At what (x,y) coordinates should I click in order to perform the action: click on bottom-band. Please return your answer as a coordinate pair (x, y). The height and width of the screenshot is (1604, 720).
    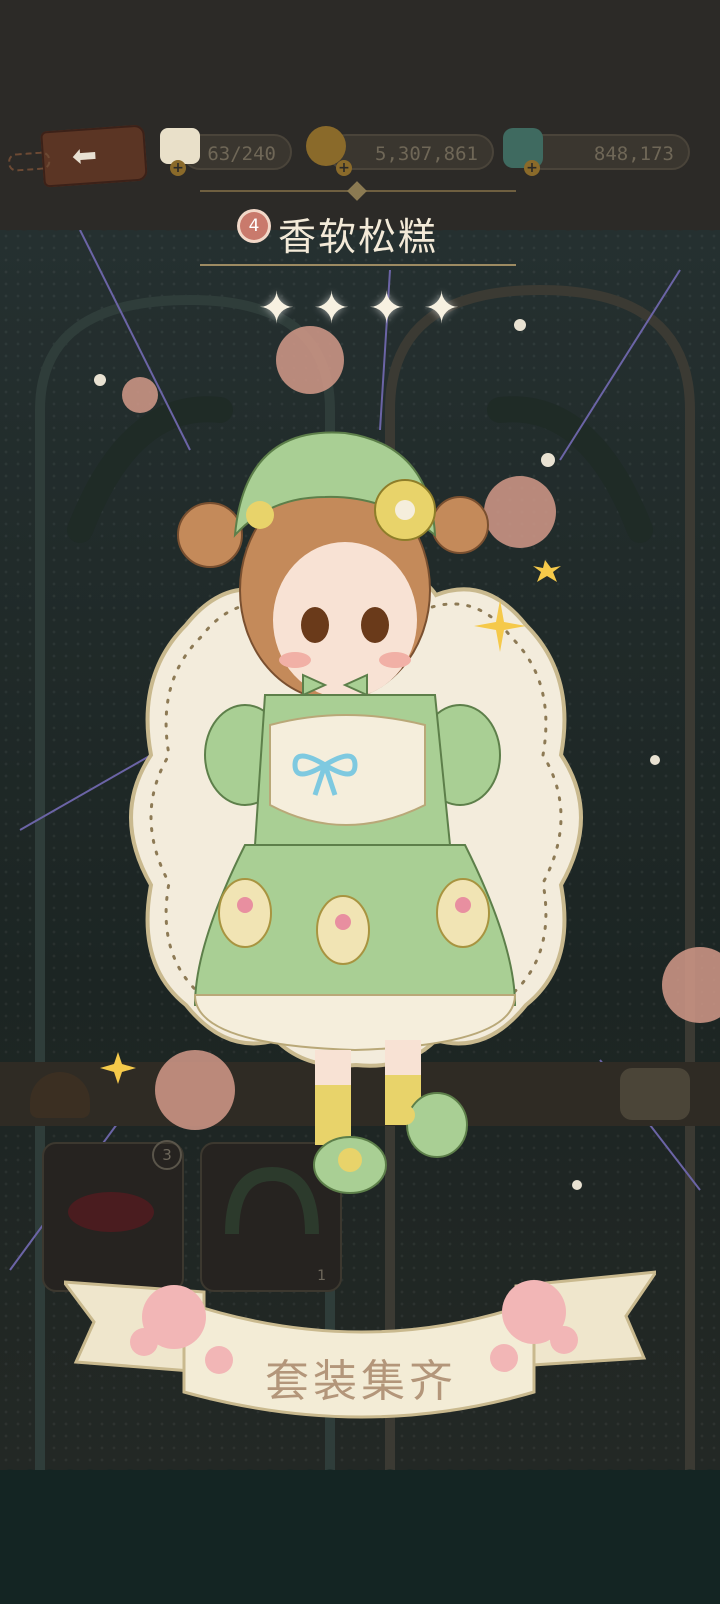
    Looking at the image, I should click on (360, 1532).